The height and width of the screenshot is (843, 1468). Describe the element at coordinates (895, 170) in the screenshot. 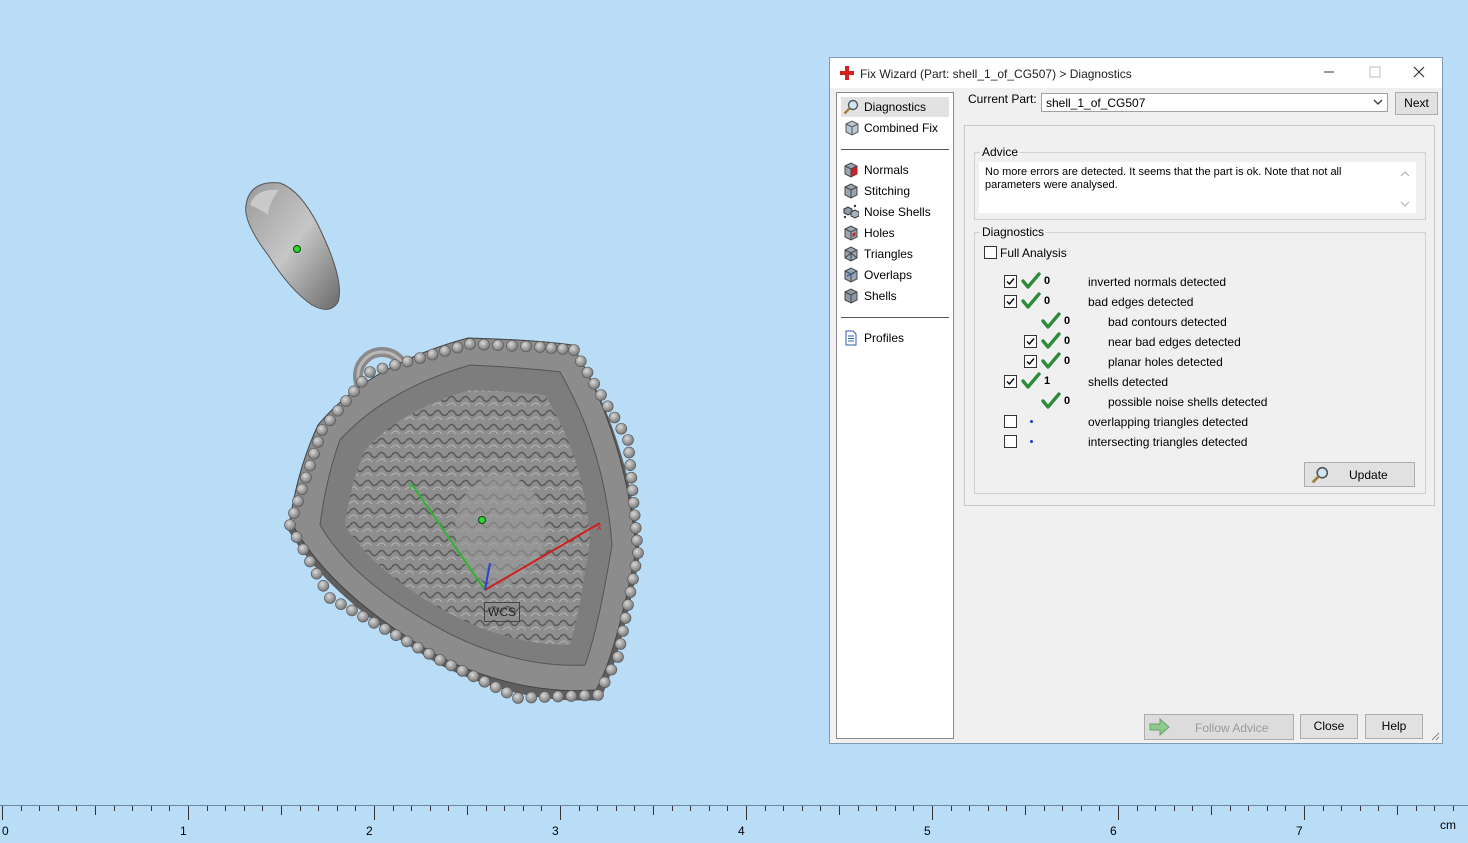

I see `nav-item-normals: Normals` at that location.